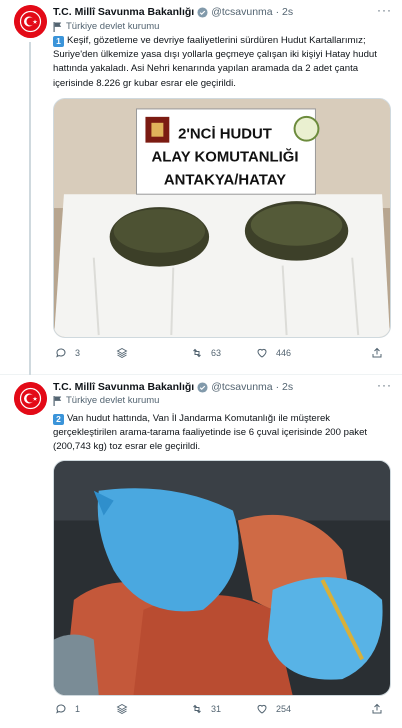 This screenshot has width=402, height=728. What do you see at coordinates (225, 180) in the screenshot?
I see `sign-line-3: ANTAKYA/HATAY` at bounding box center [225, 180].